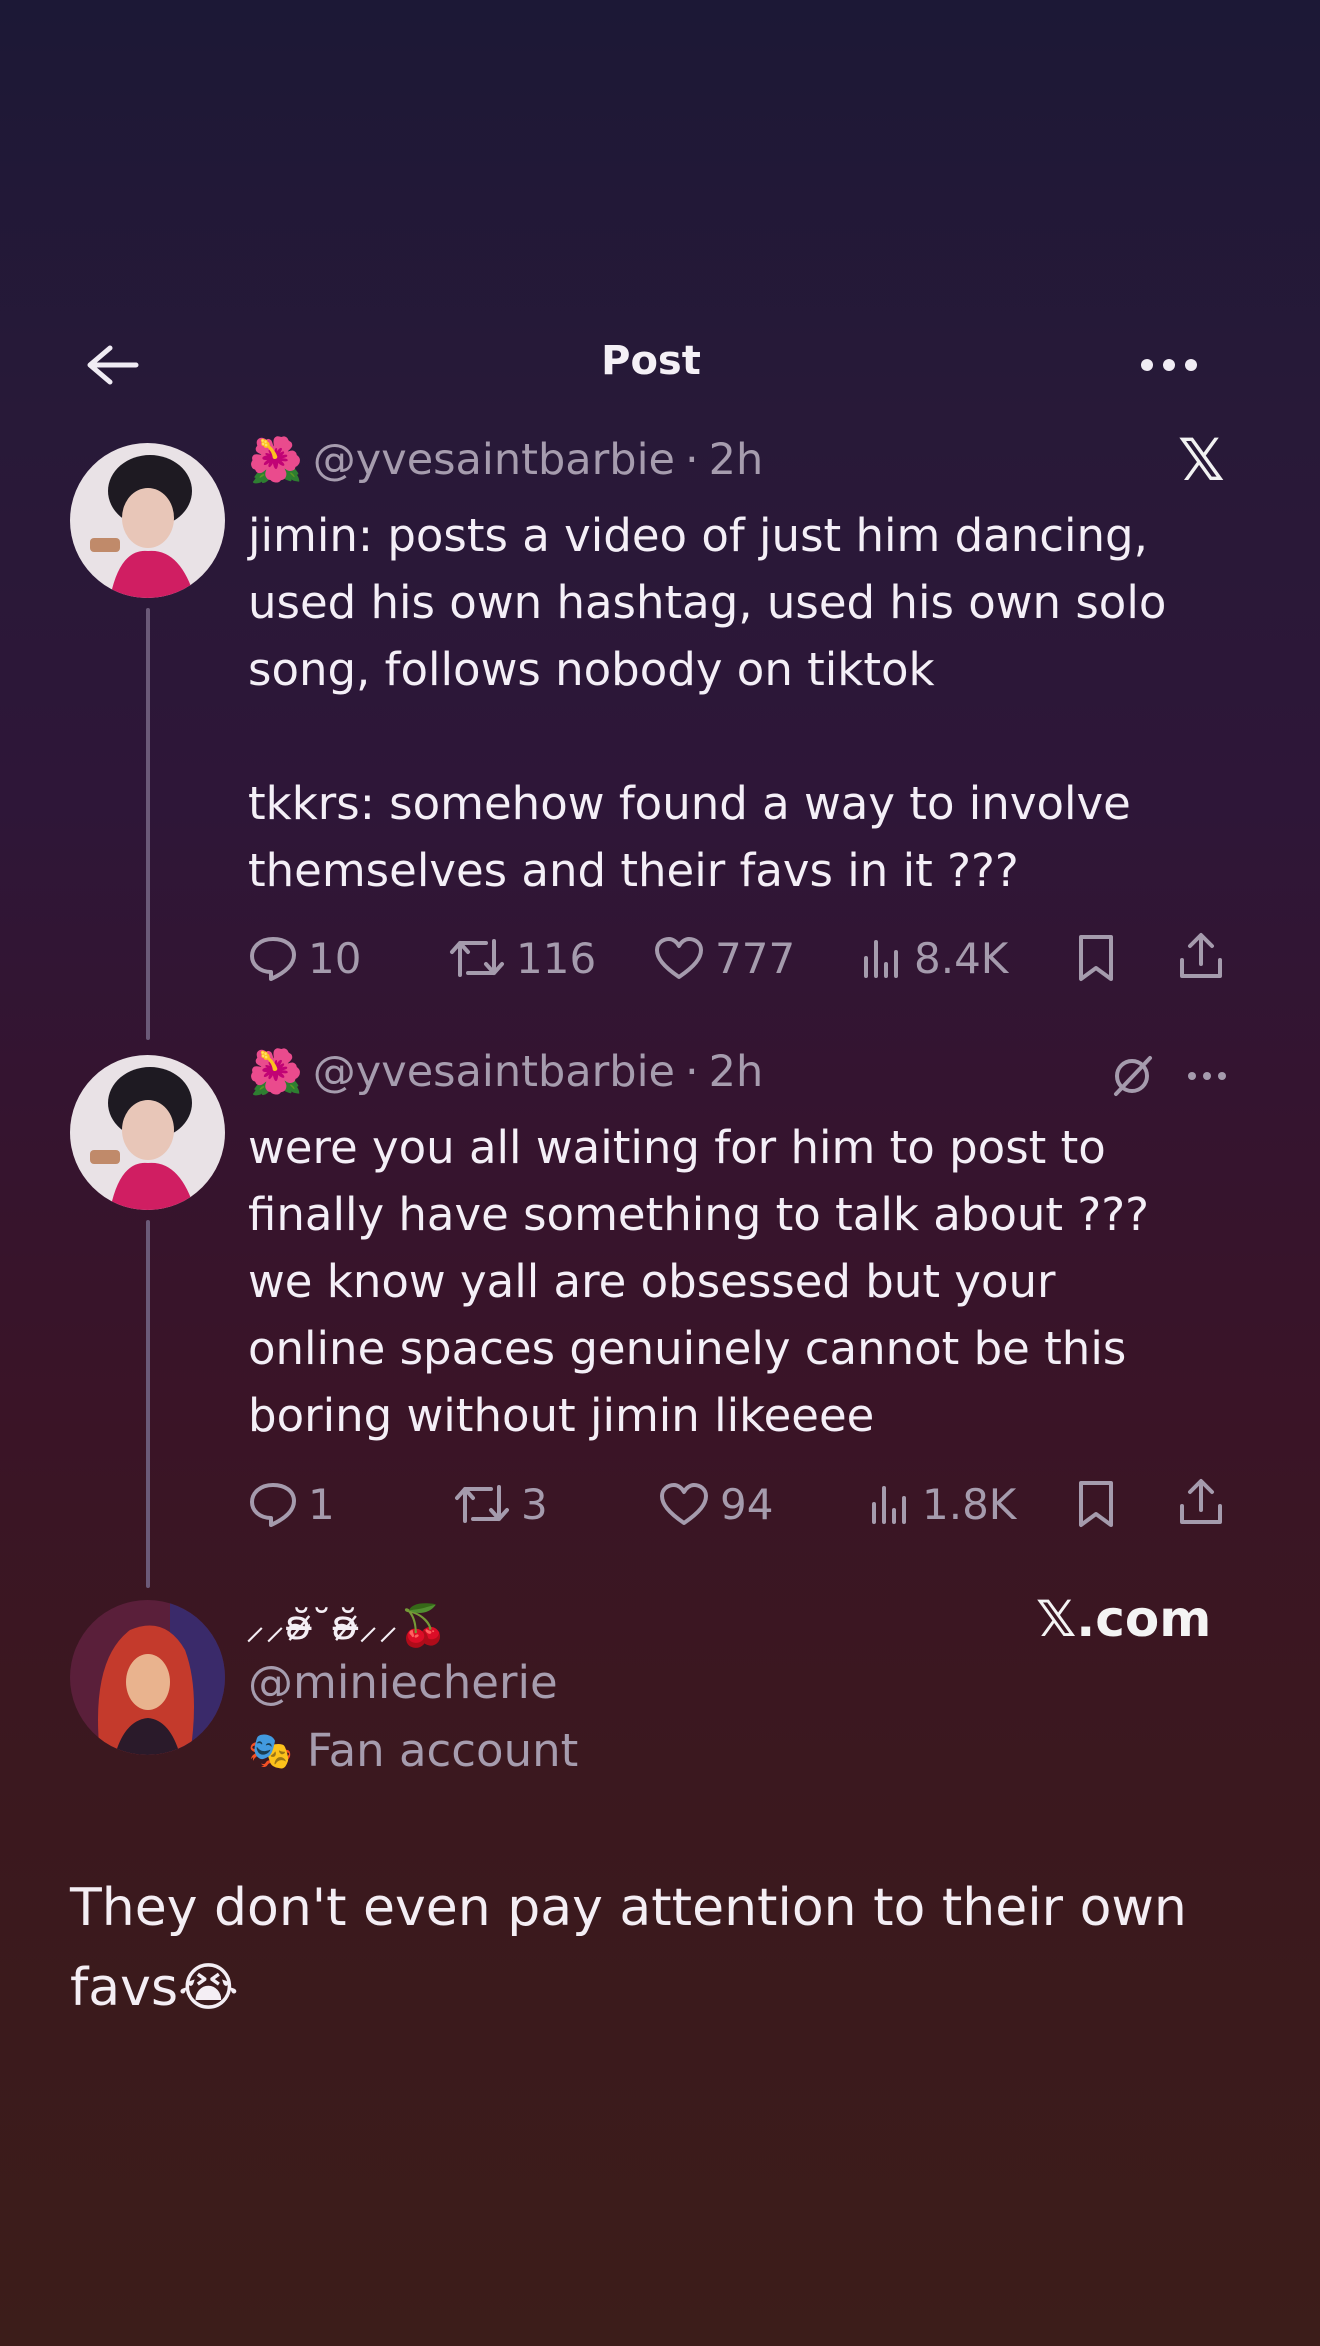  I want to click on views-button: 8.4K, so click(934, 958).